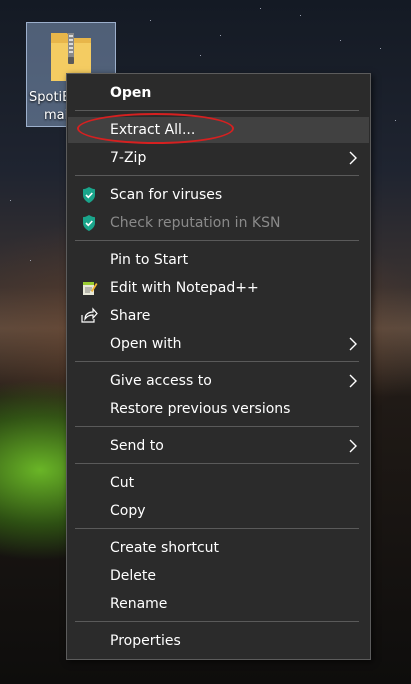 This screenshot has height=684, width=411. I want to click on menu-item-share-label: Share, so click(130, 316).